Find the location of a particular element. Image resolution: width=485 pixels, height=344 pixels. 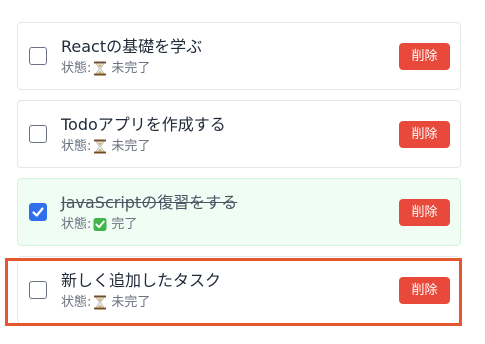

todo-title: Reactの基礎を学ぶ is located at coordinates (132, 46).